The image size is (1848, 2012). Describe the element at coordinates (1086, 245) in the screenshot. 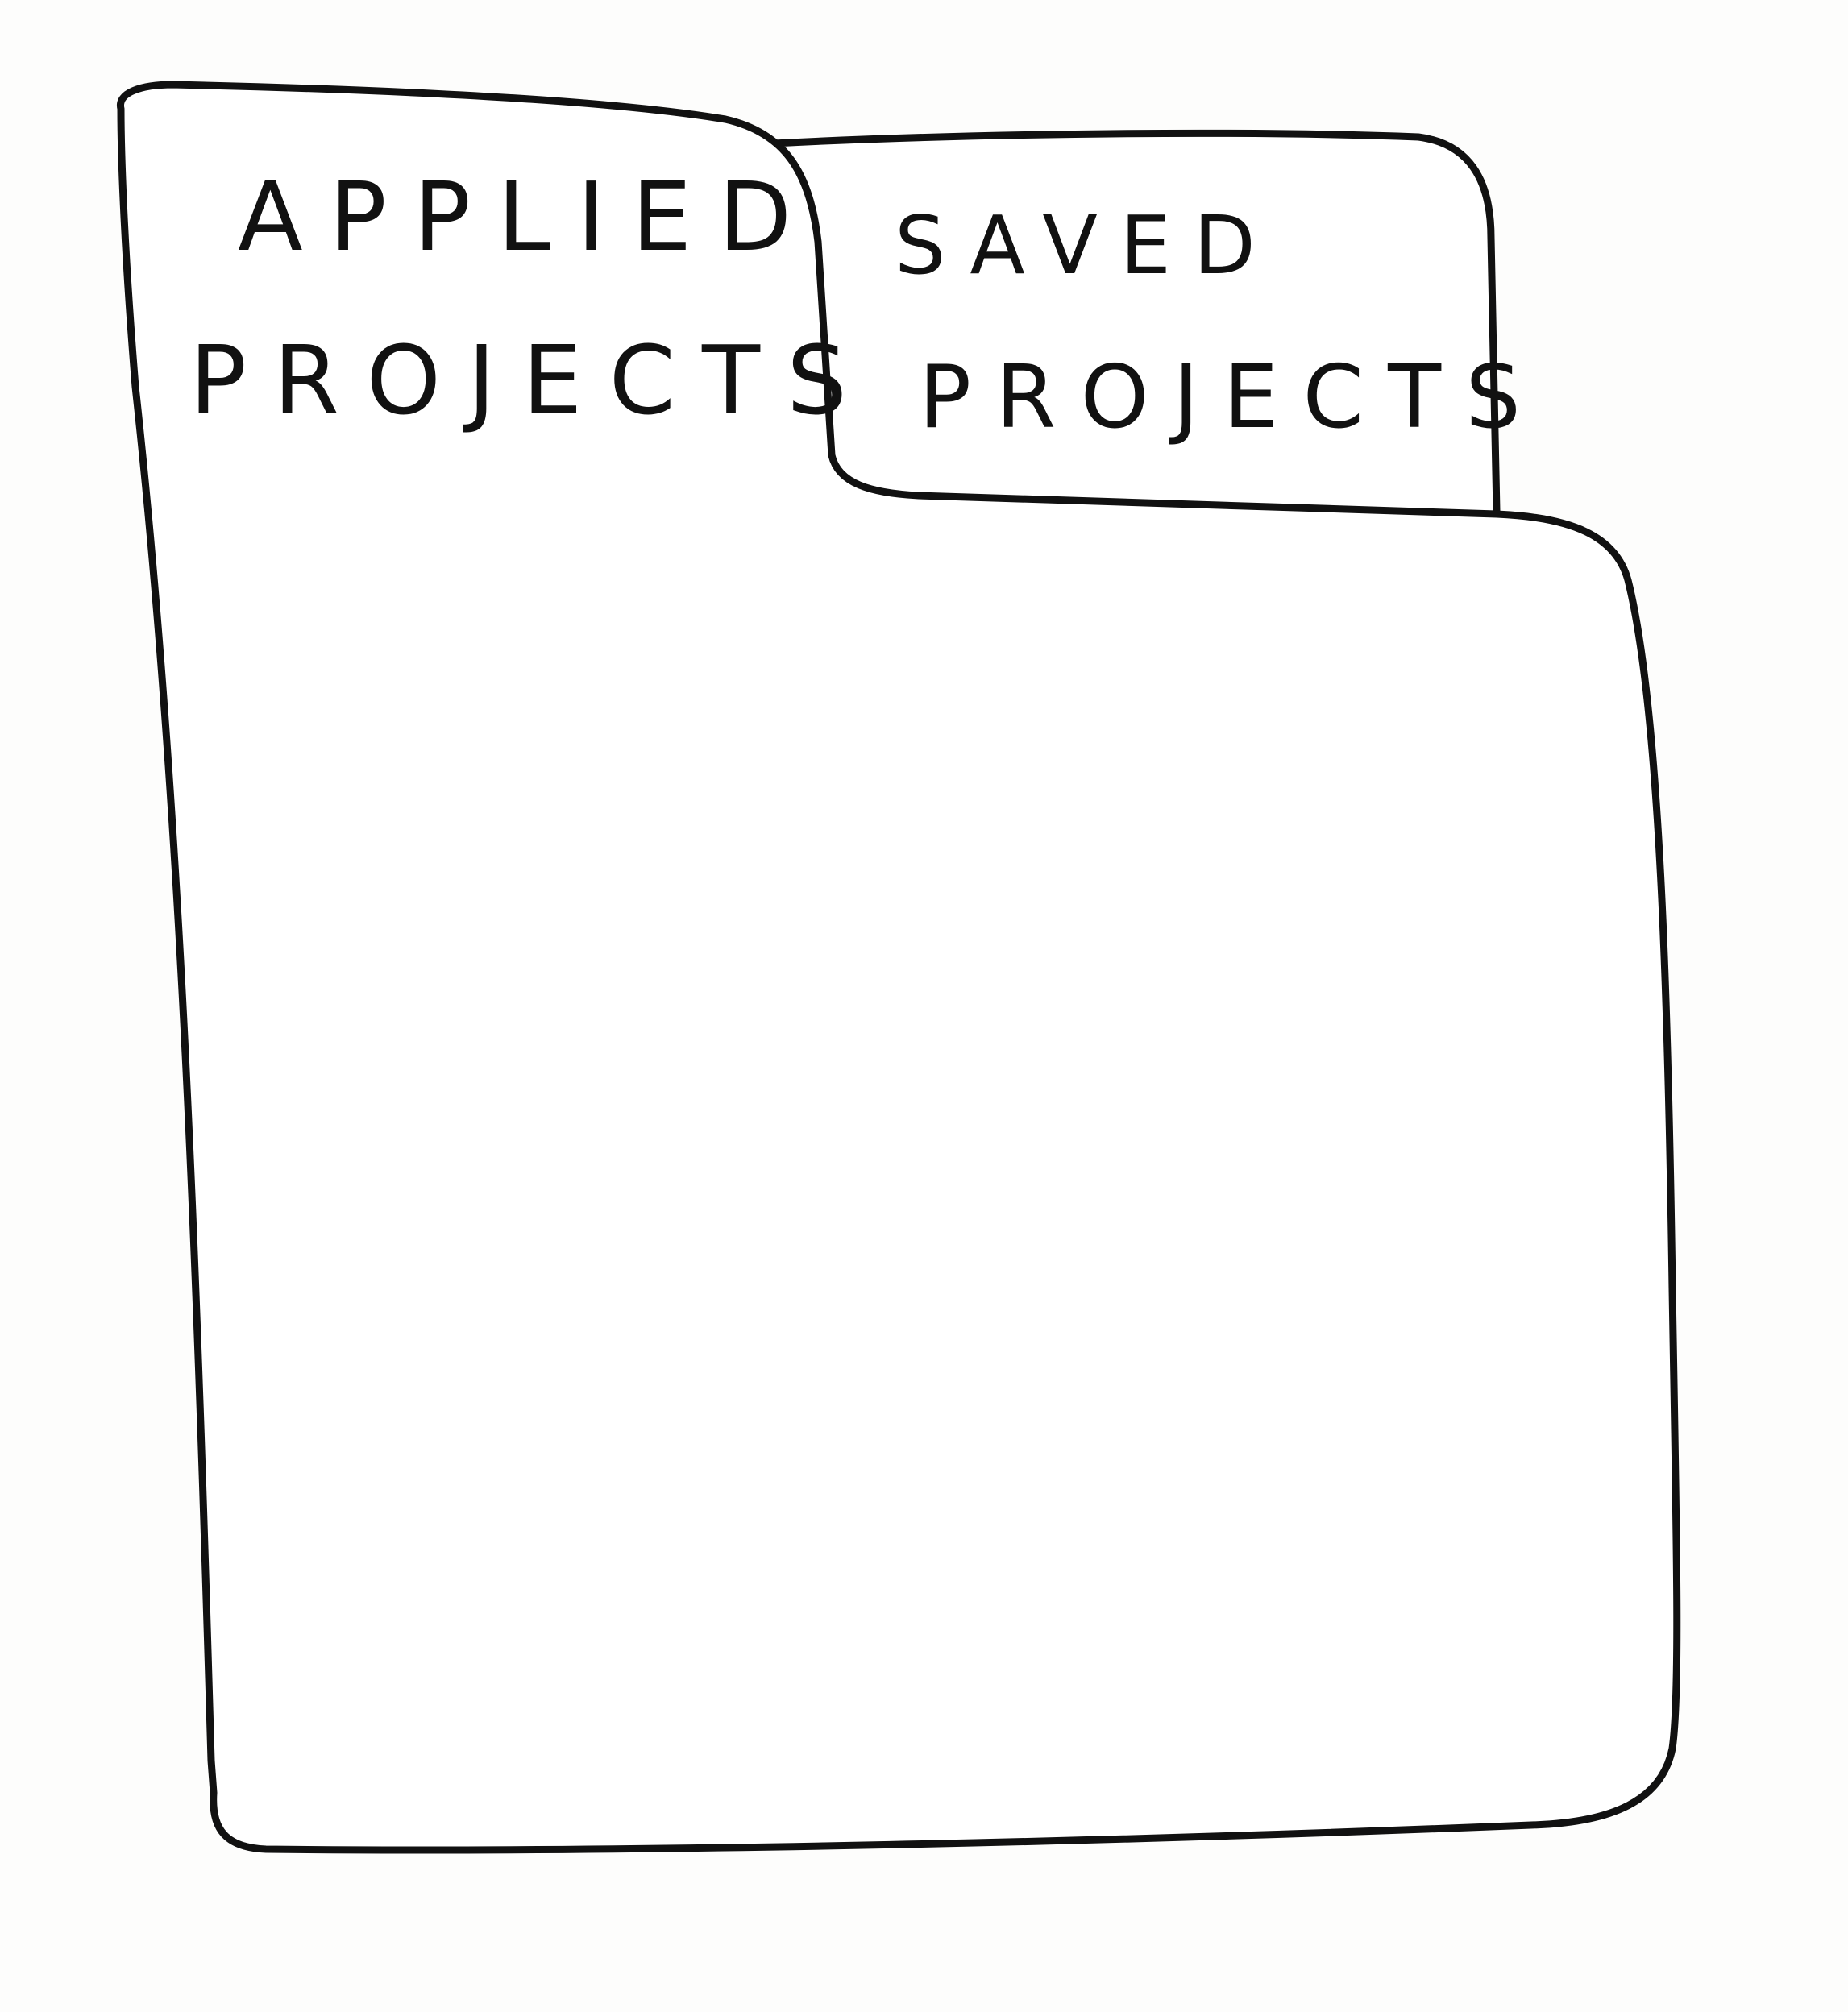

I see `tab-saved-label-line-1: SAVED` at that location.